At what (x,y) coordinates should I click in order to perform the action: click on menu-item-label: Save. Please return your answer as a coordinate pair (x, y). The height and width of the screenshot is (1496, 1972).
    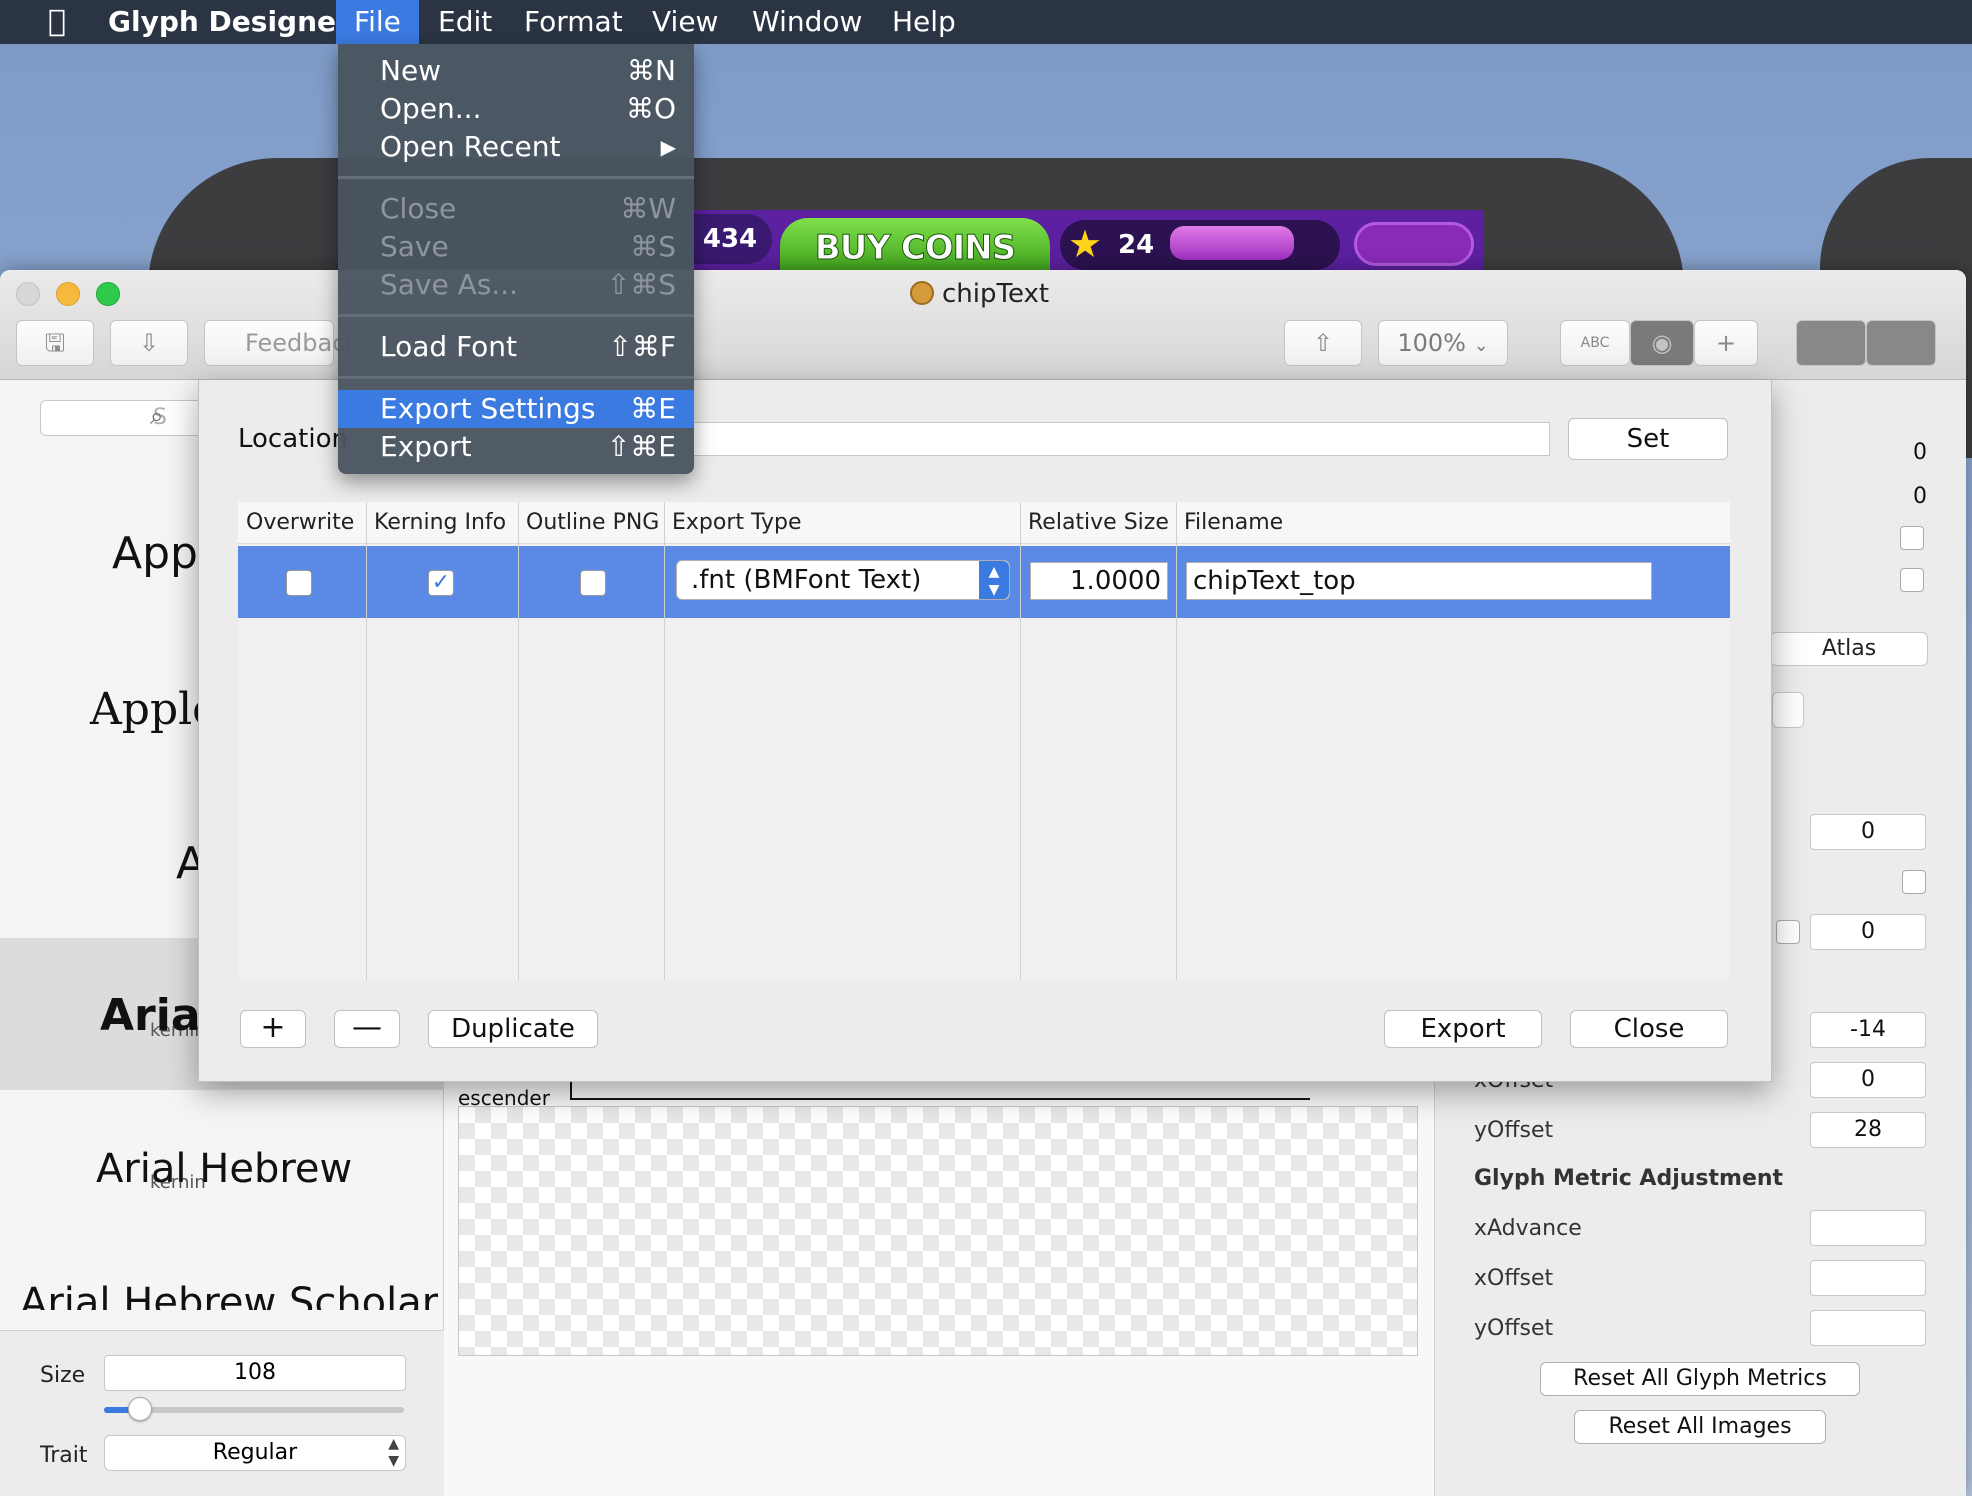
    Looking at the image, I should click on (414, 246).